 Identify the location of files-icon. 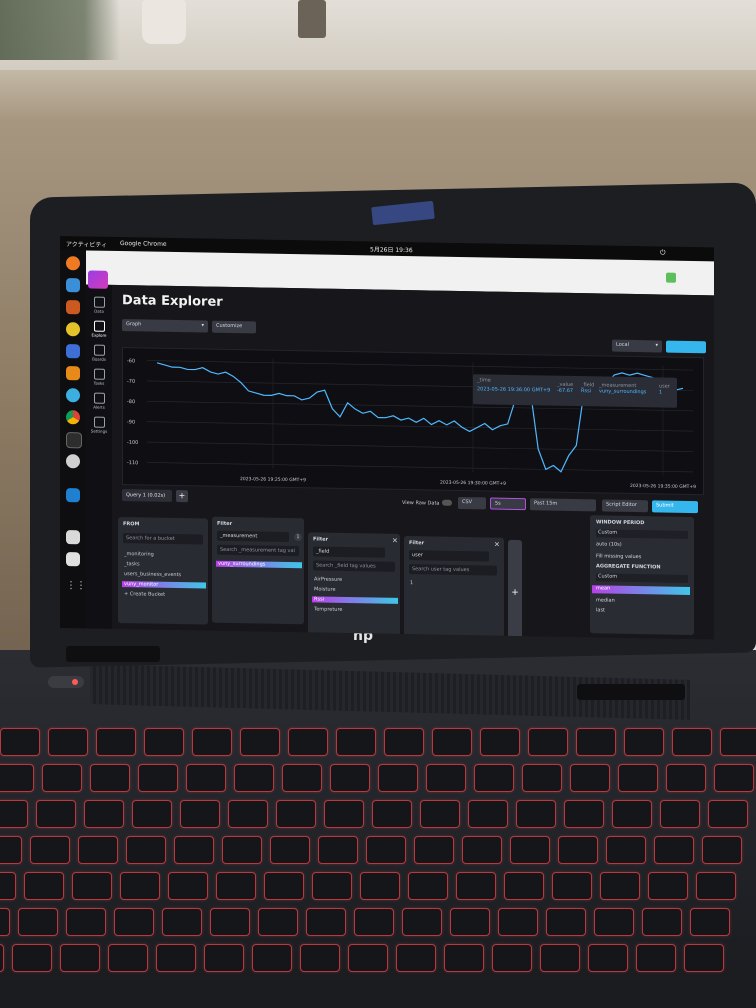
(73, 307).